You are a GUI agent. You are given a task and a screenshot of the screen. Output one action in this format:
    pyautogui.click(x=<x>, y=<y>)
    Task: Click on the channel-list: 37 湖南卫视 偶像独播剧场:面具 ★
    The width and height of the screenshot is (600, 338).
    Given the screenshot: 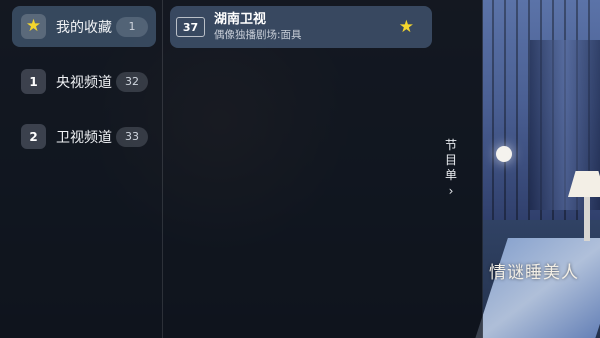 What is the action you would take?
    pyautogui.click(x=301, y=27)
    